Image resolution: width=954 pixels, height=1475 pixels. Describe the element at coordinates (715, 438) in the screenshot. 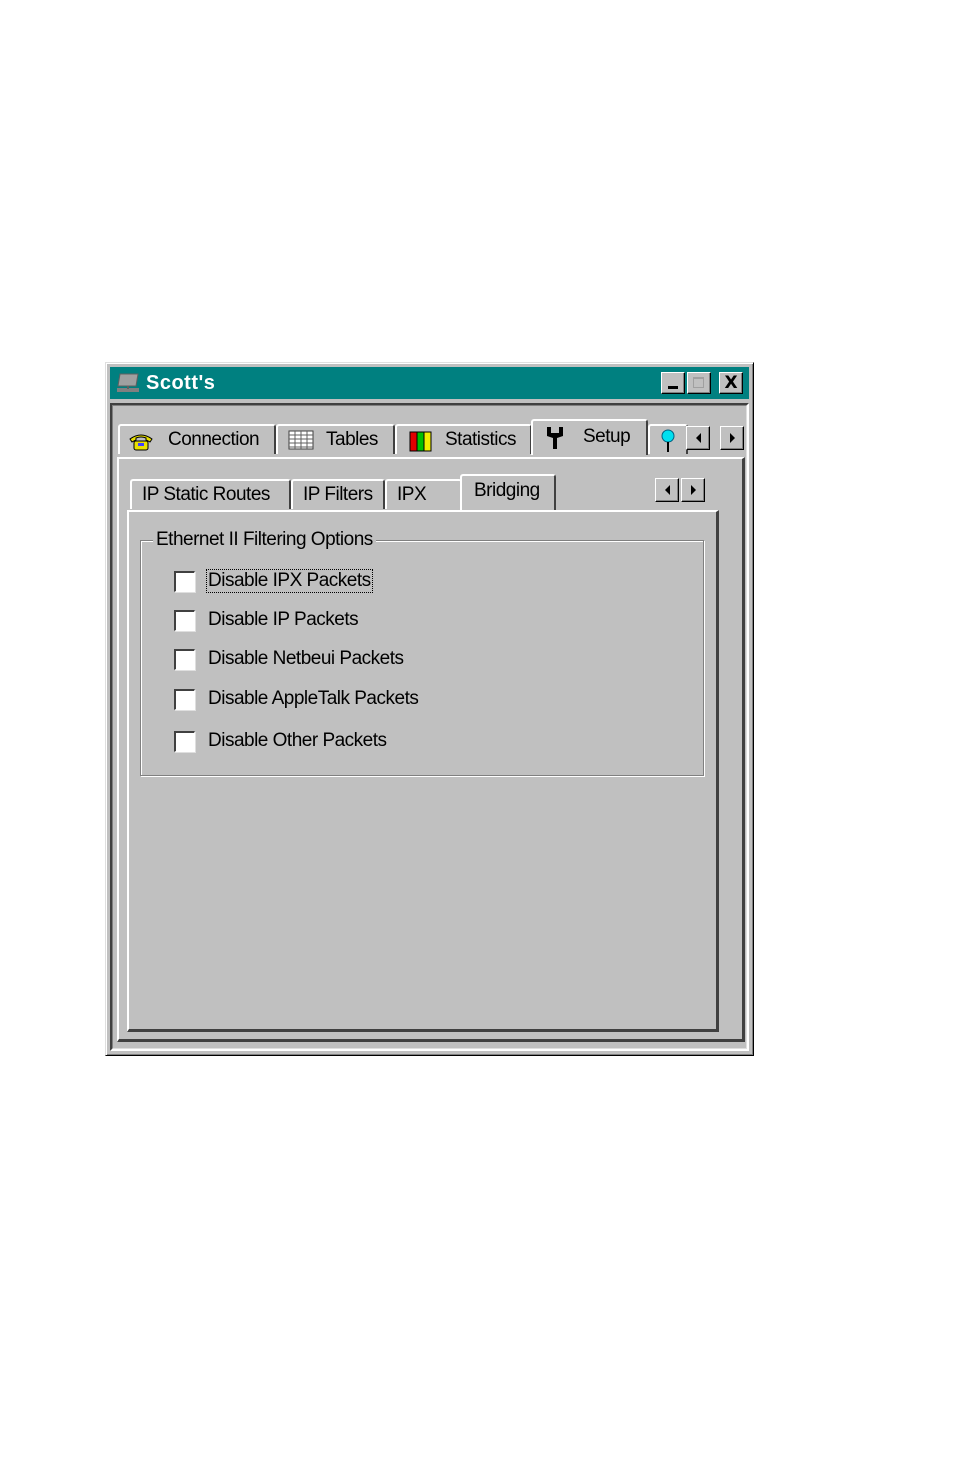

I see `outer-tab-scroller` at that location.